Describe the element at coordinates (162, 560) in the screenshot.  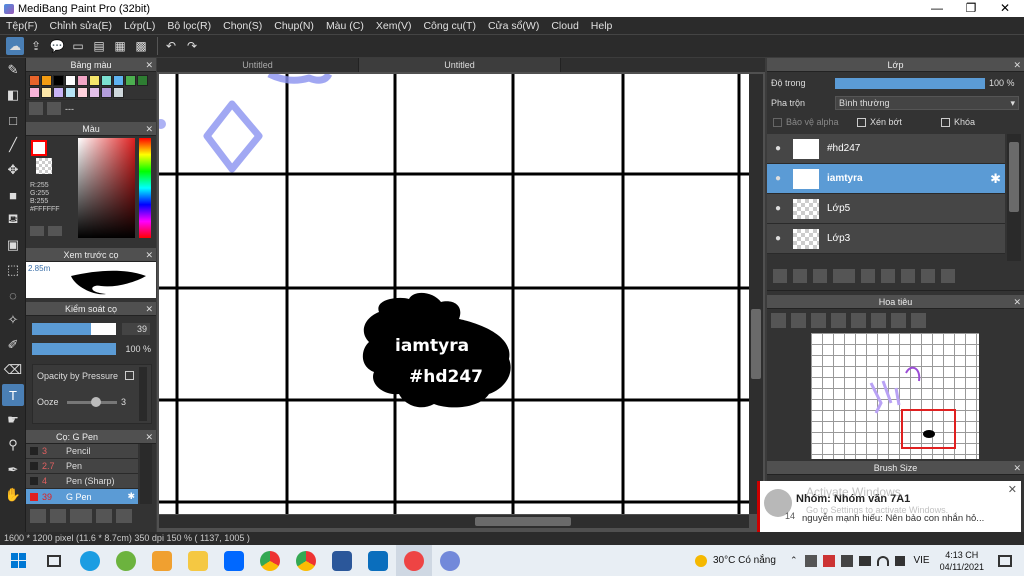
I see `paint-app-icon` at that location.